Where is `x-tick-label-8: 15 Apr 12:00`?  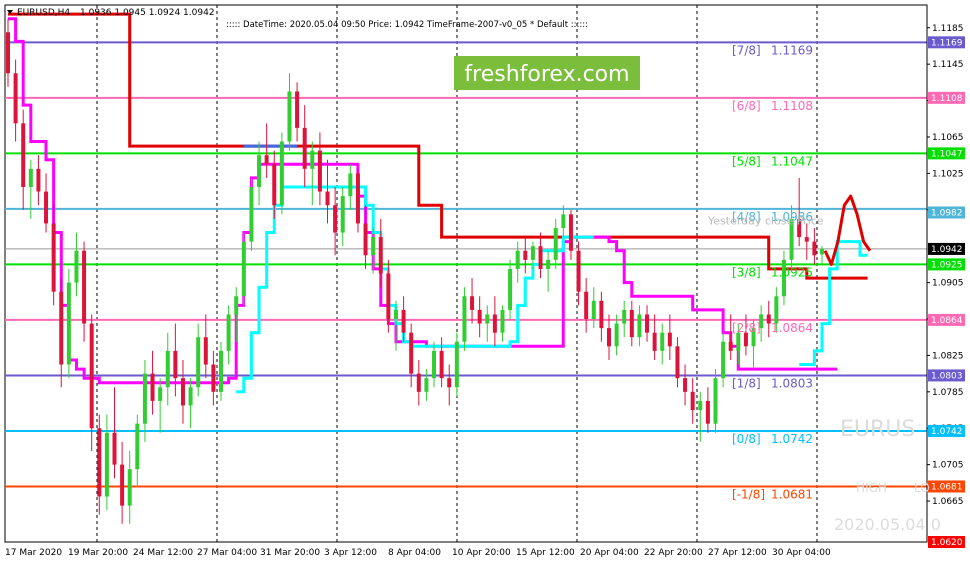 x-tick-label-8: 15 Apr 12:00 is located at coordinates (545, 553).